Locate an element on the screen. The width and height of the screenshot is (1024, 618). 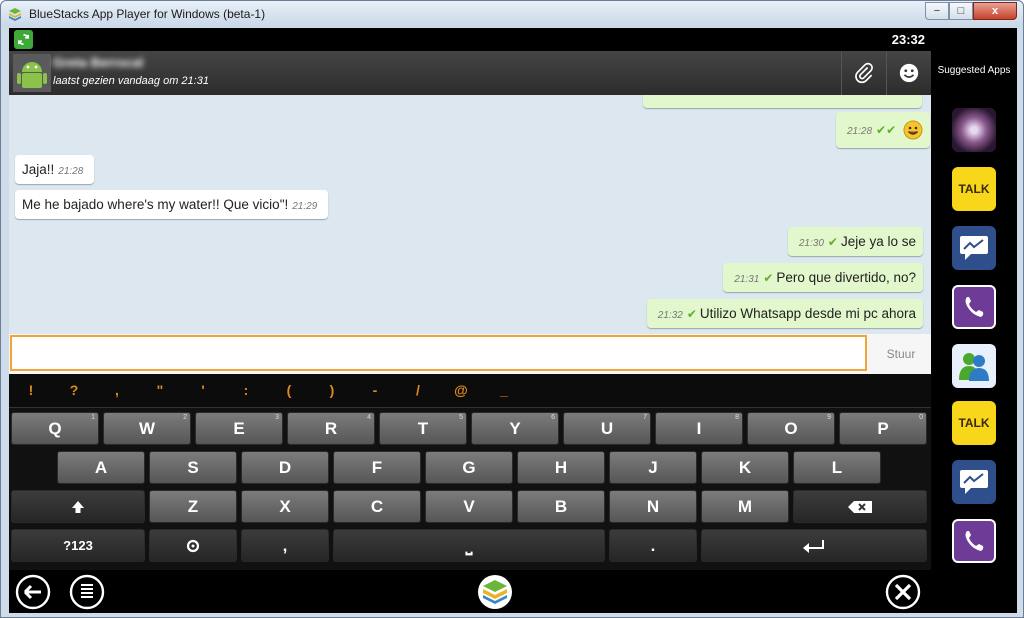
send-button: Stuur is located at coordinates (901, 354).